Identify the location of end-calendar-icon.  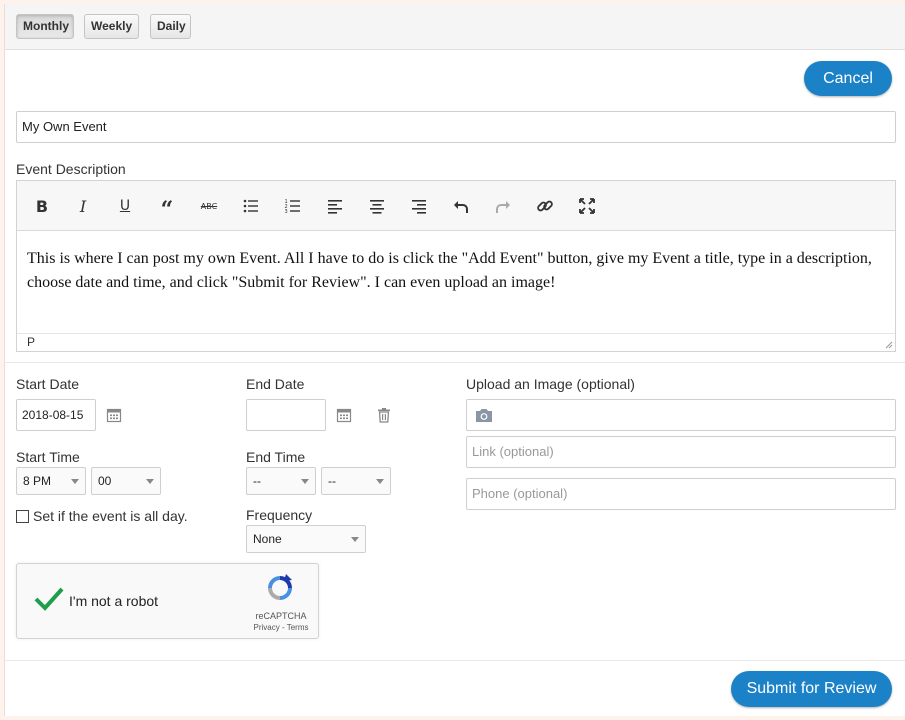
(344, 415).